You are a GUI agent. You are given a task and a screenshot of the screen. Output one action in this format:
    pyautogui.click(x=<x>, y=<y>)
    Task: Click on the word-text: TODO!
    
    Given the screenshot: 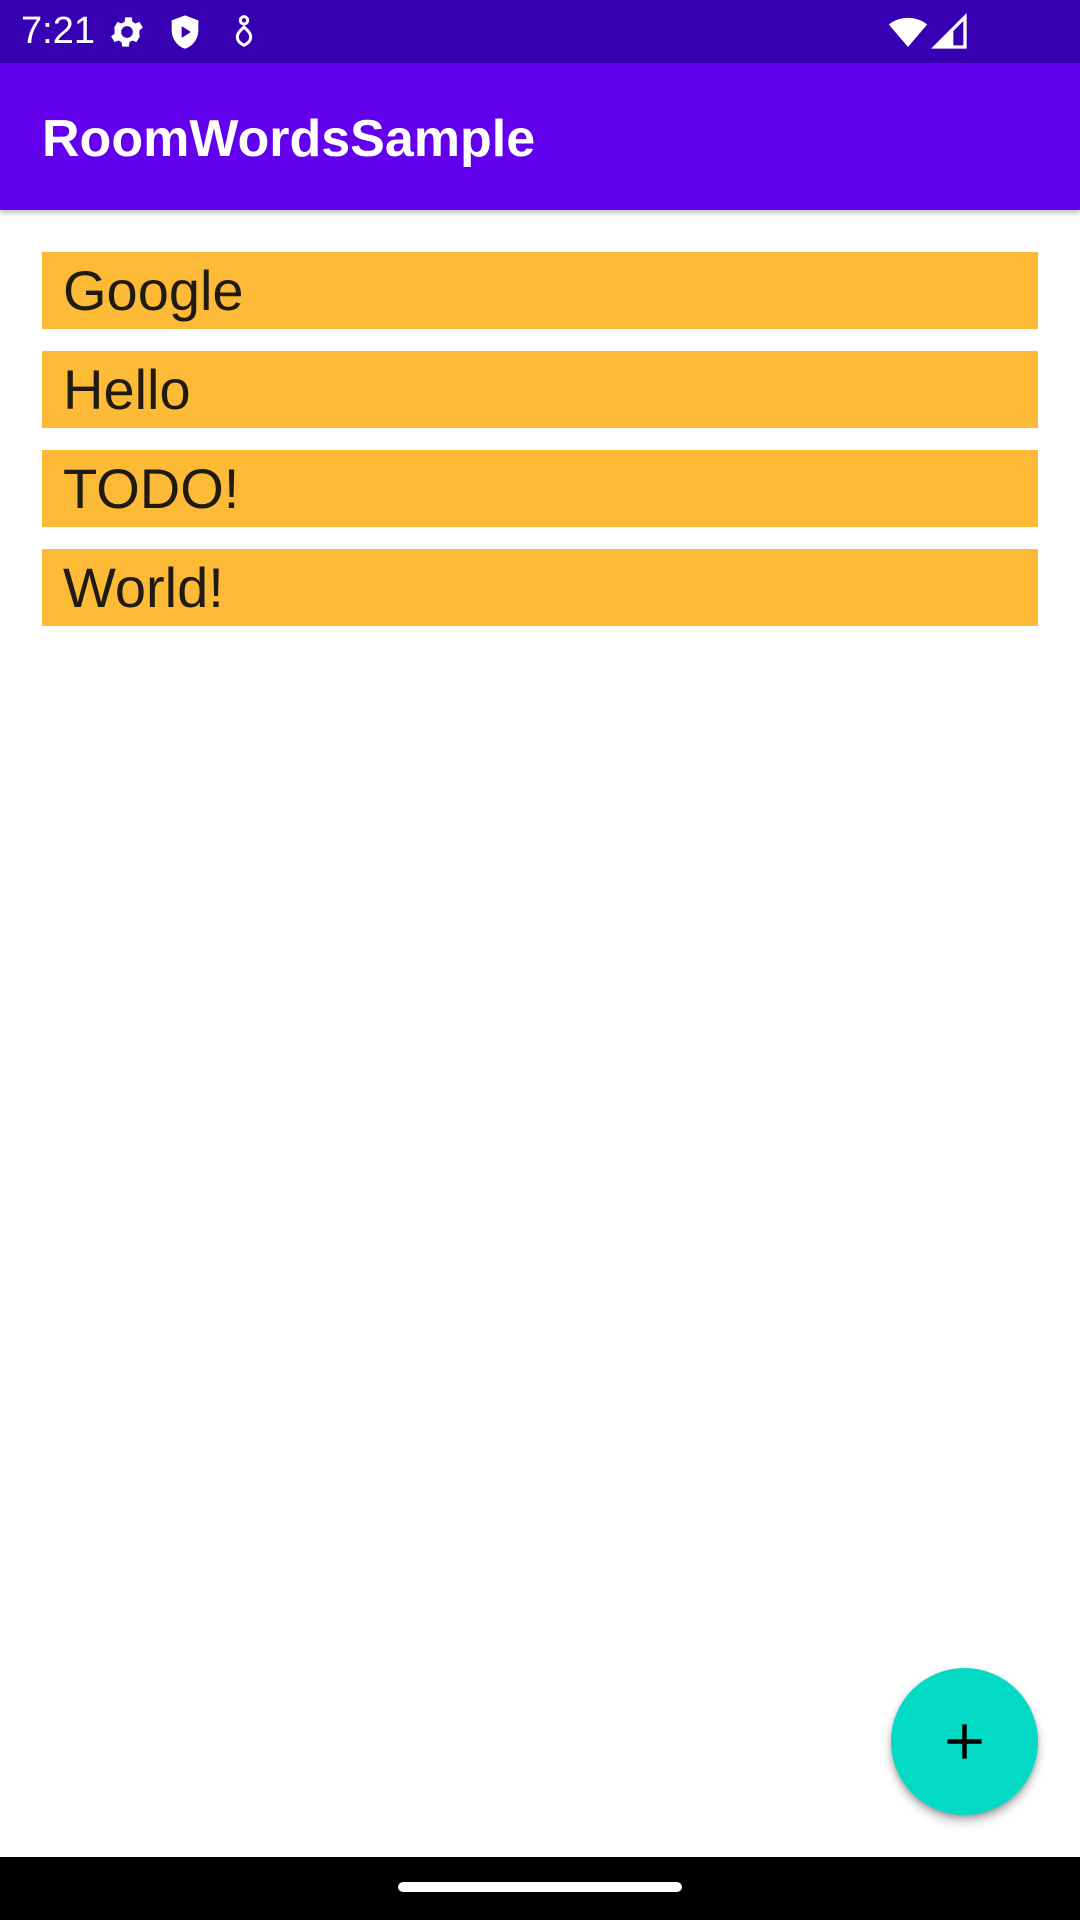 What is the action you would take?
    pyautogui.click(x=151, y=488)
    